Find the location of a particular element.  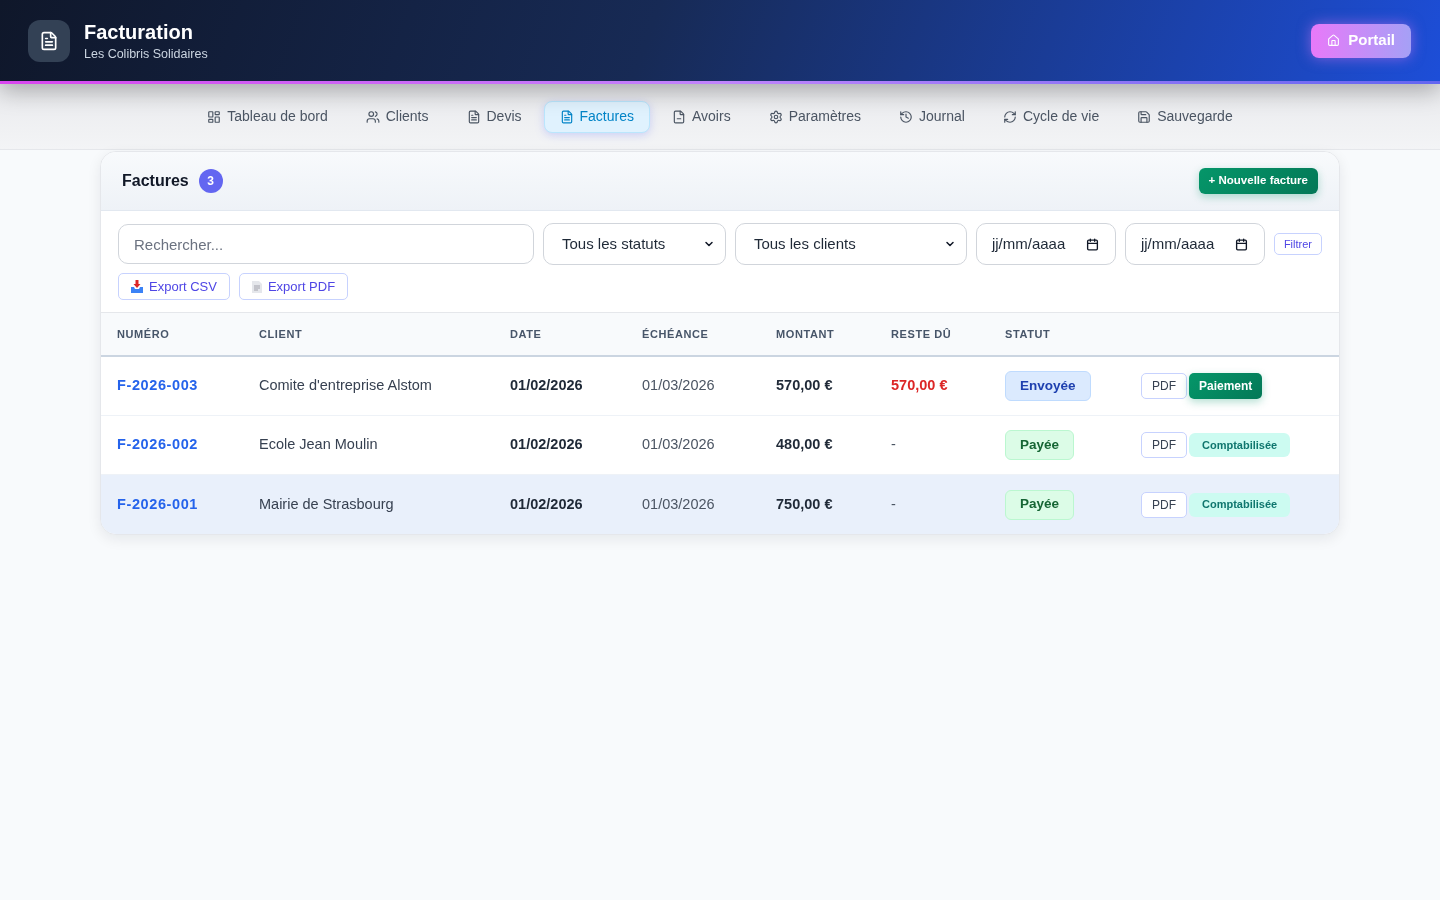

export-button: Export CSV is located at coordinates (174, 286).